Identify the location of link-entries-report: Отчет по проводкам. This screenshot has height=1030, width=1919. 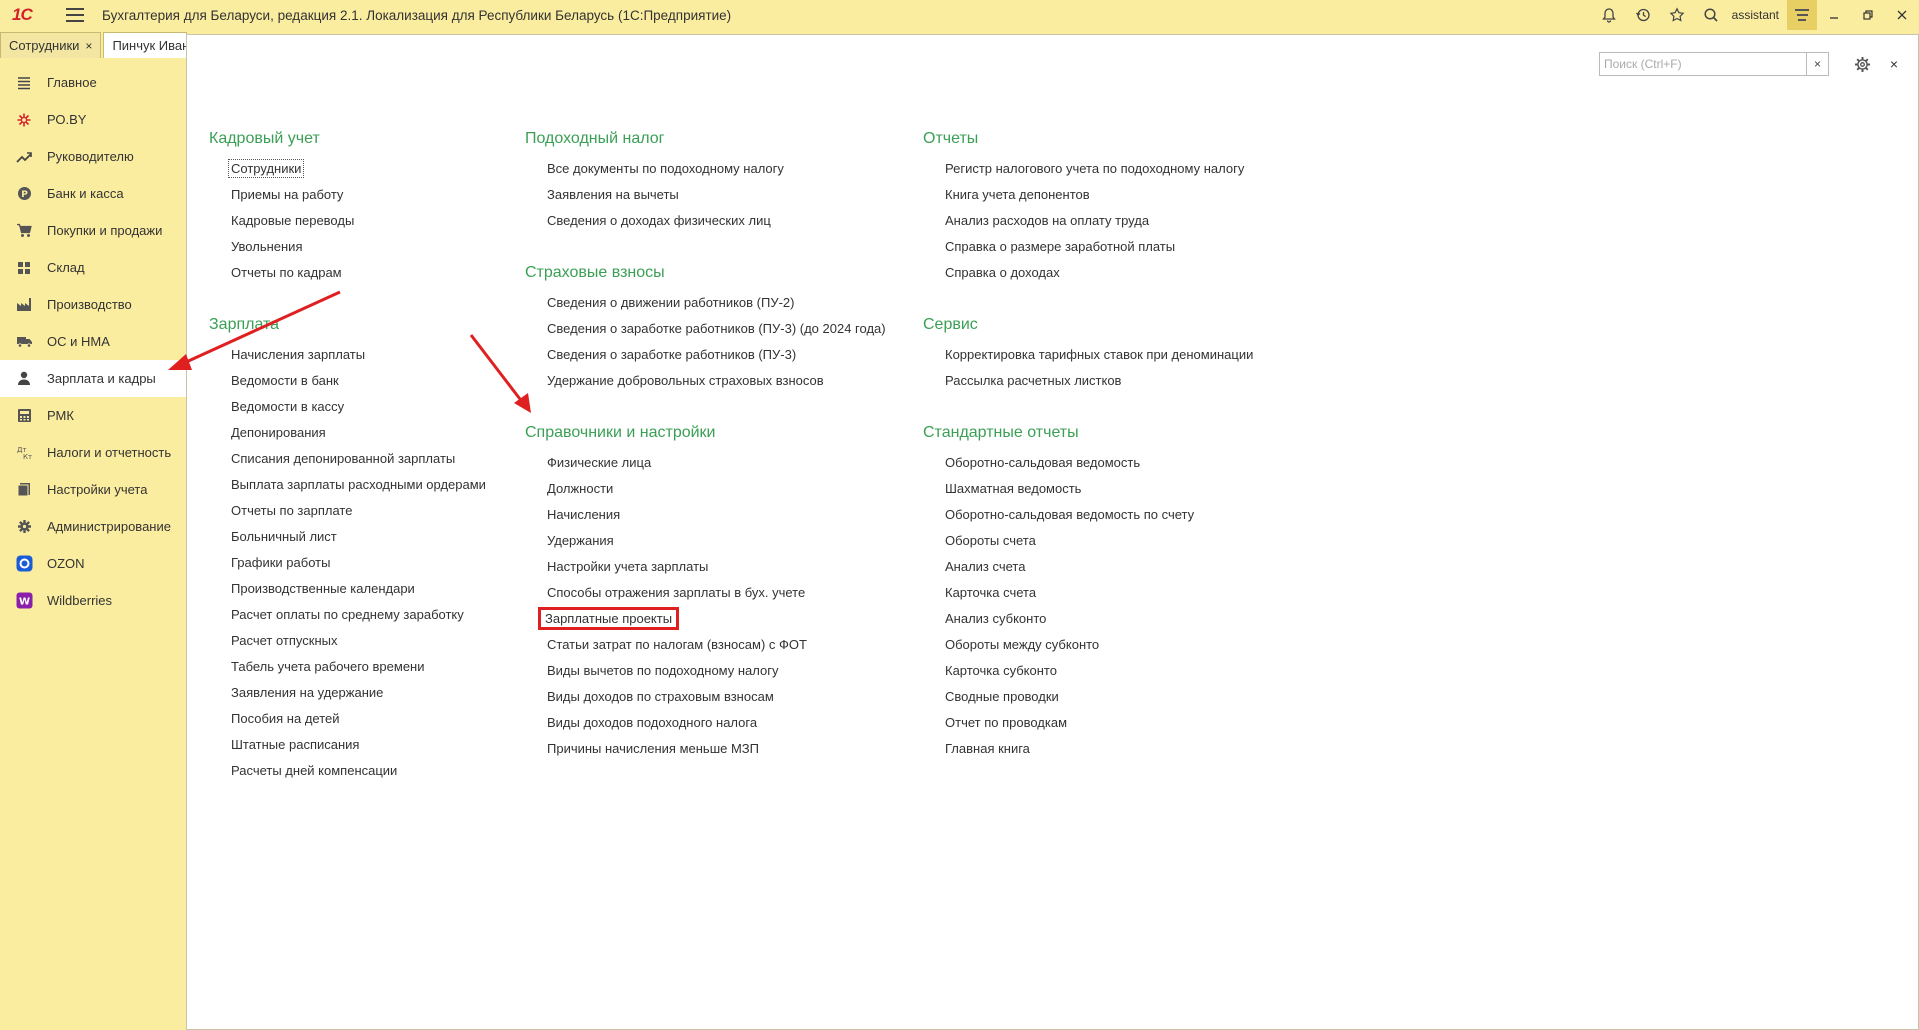
(1099, 723).